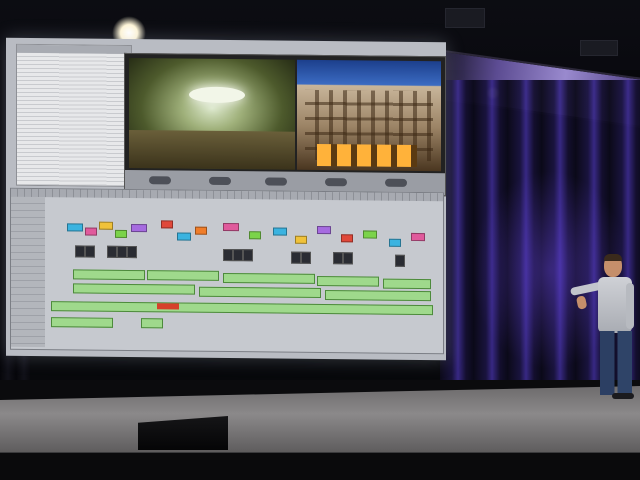  What do you see at coordinates (630, 306) in the screenshot?
I see `presenter-arm` at bounding box center [630, 306].